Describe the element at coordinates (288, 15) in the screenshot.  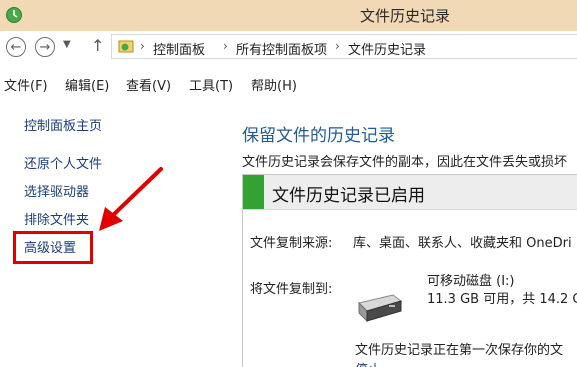
I see `title-bar: 文件历史记录` at that location.